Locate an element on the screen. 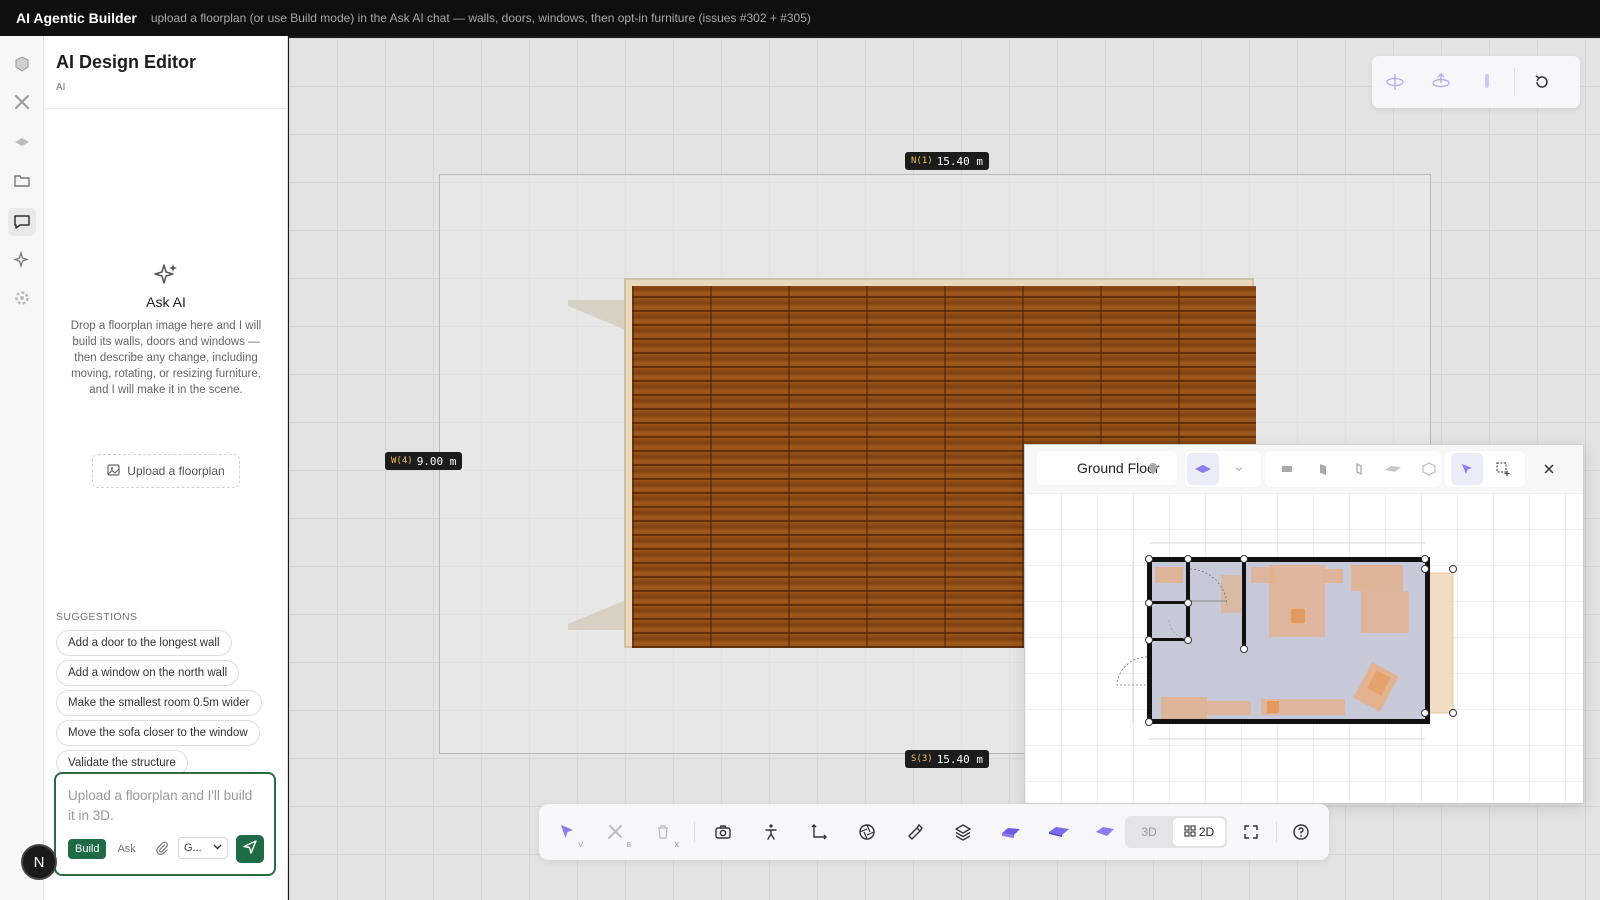 This screenshot has height=900, width=1600. wall-tool-icon is located at coordinates (1287, 469).